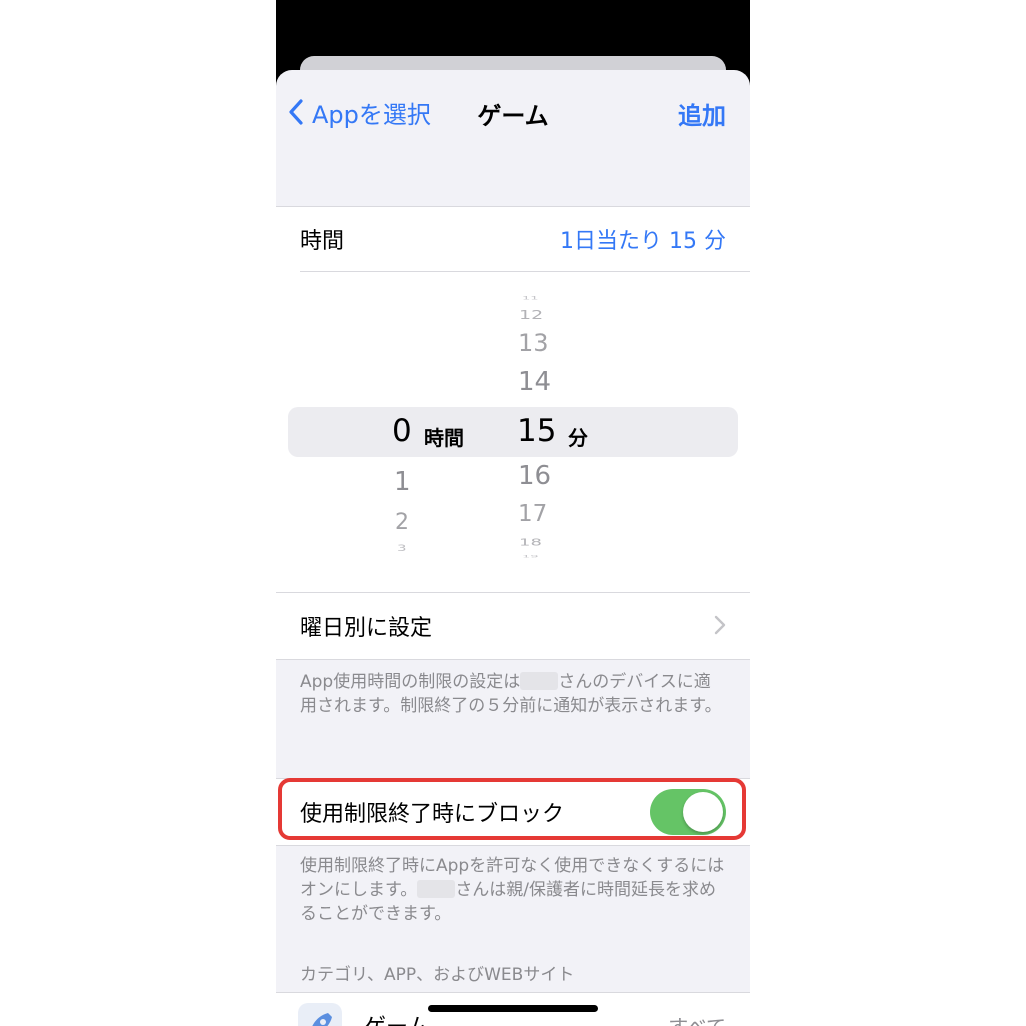  Describe the element at coordinates (437, 975) in the screenshot. I see `category-section-header: カテゴリ、APP、およびWEBサイト` at that location.